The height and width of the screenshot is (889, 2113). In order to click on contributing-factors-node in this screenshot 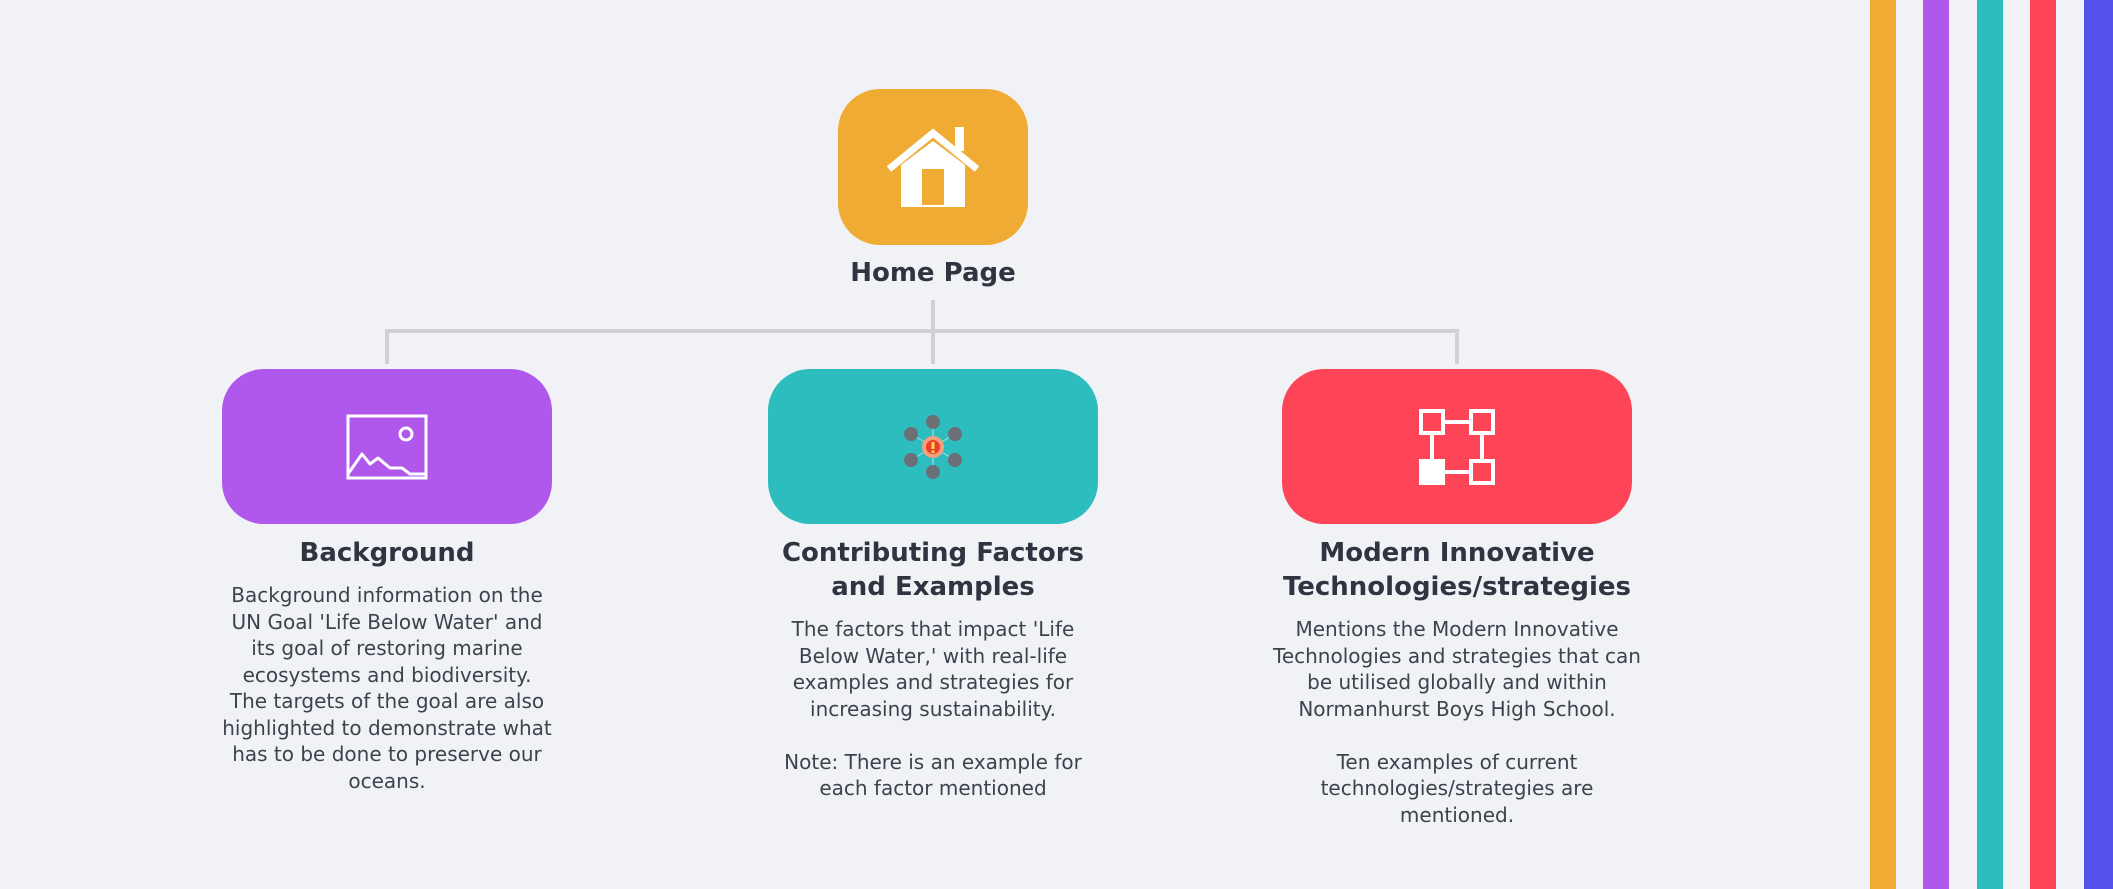, I will do `click(933, 446)`.